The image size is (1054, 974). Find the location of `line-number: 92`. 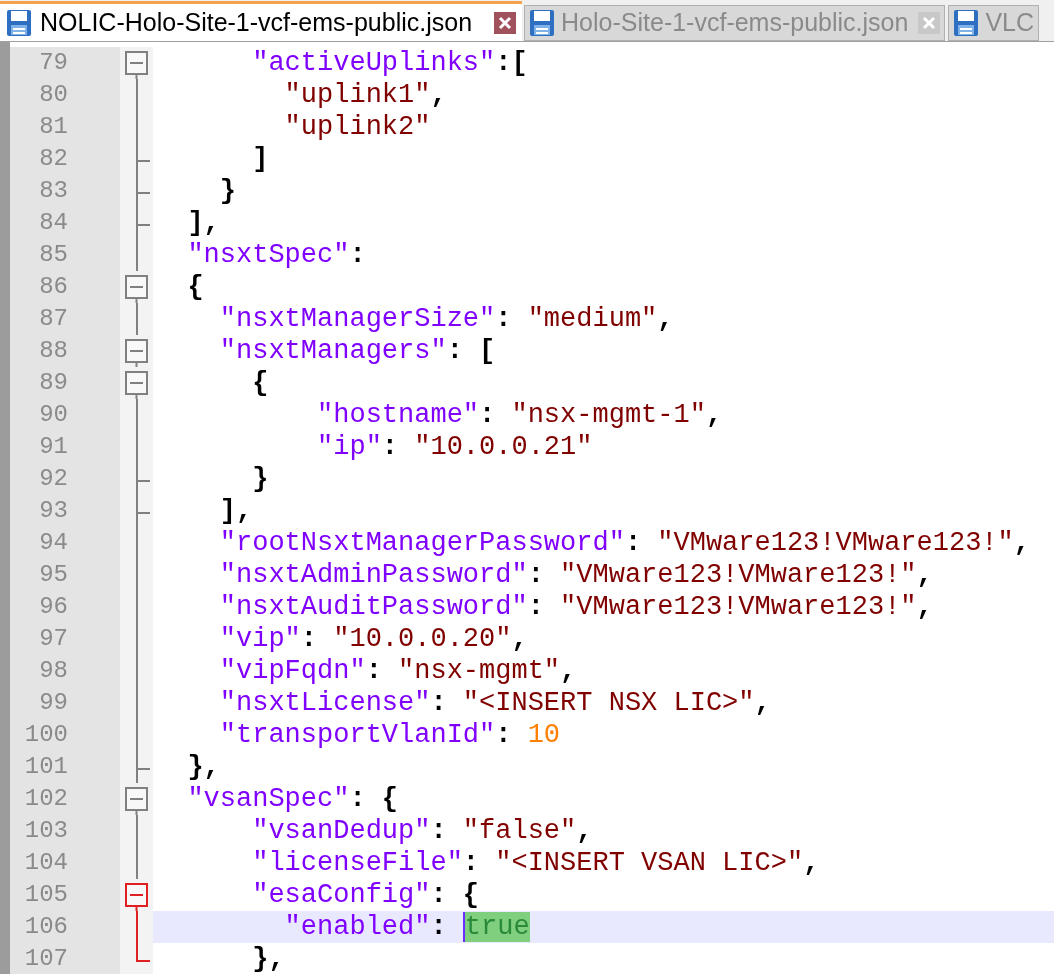

line-number: 92 is located at coordinates (53, 479).